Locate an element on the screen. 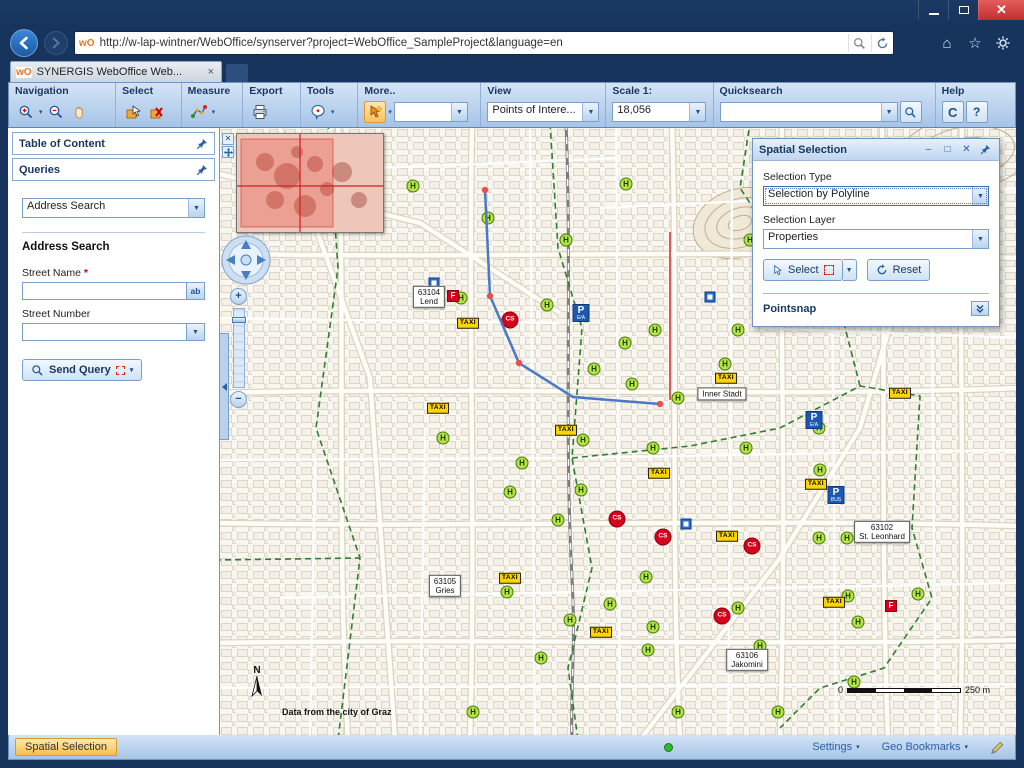 Image resolution: width=1024 pixels, height=768 pixels. home-icon: ⌂ is located at coordinates (947, 43).